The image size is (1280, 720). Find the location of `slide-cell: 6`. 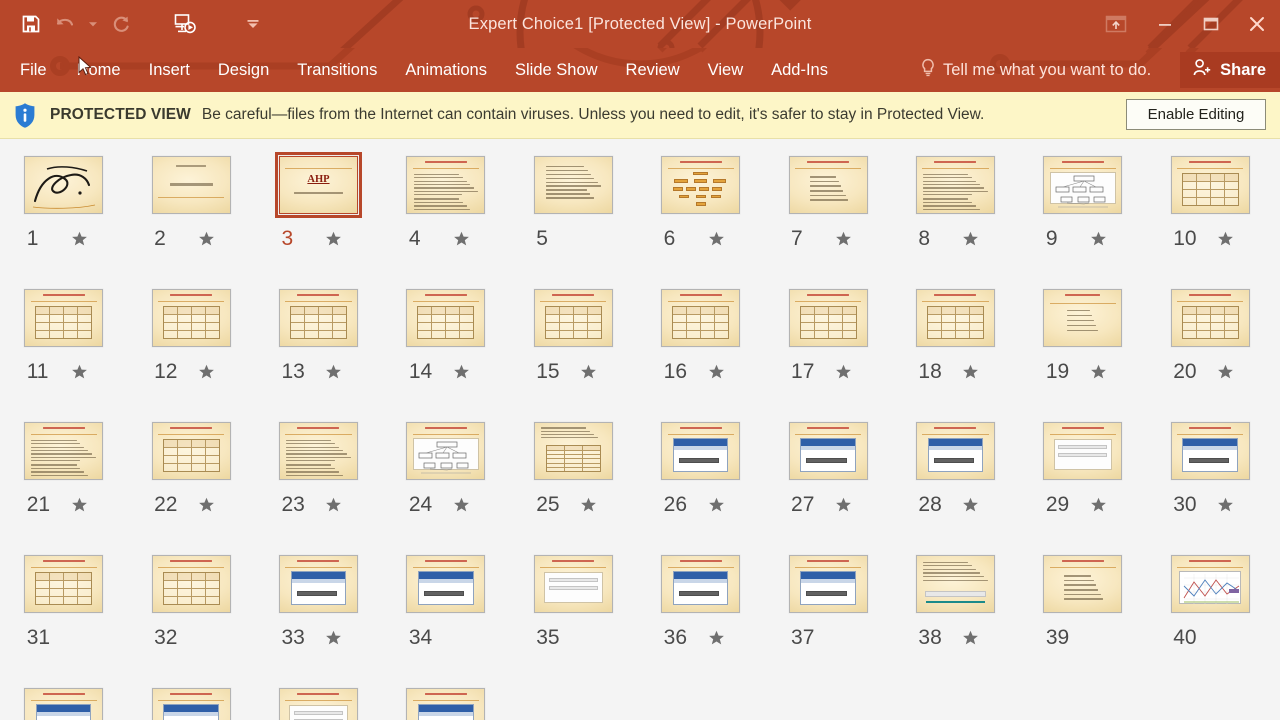

slide-cell: 6 is located at coordinates (700, 205).